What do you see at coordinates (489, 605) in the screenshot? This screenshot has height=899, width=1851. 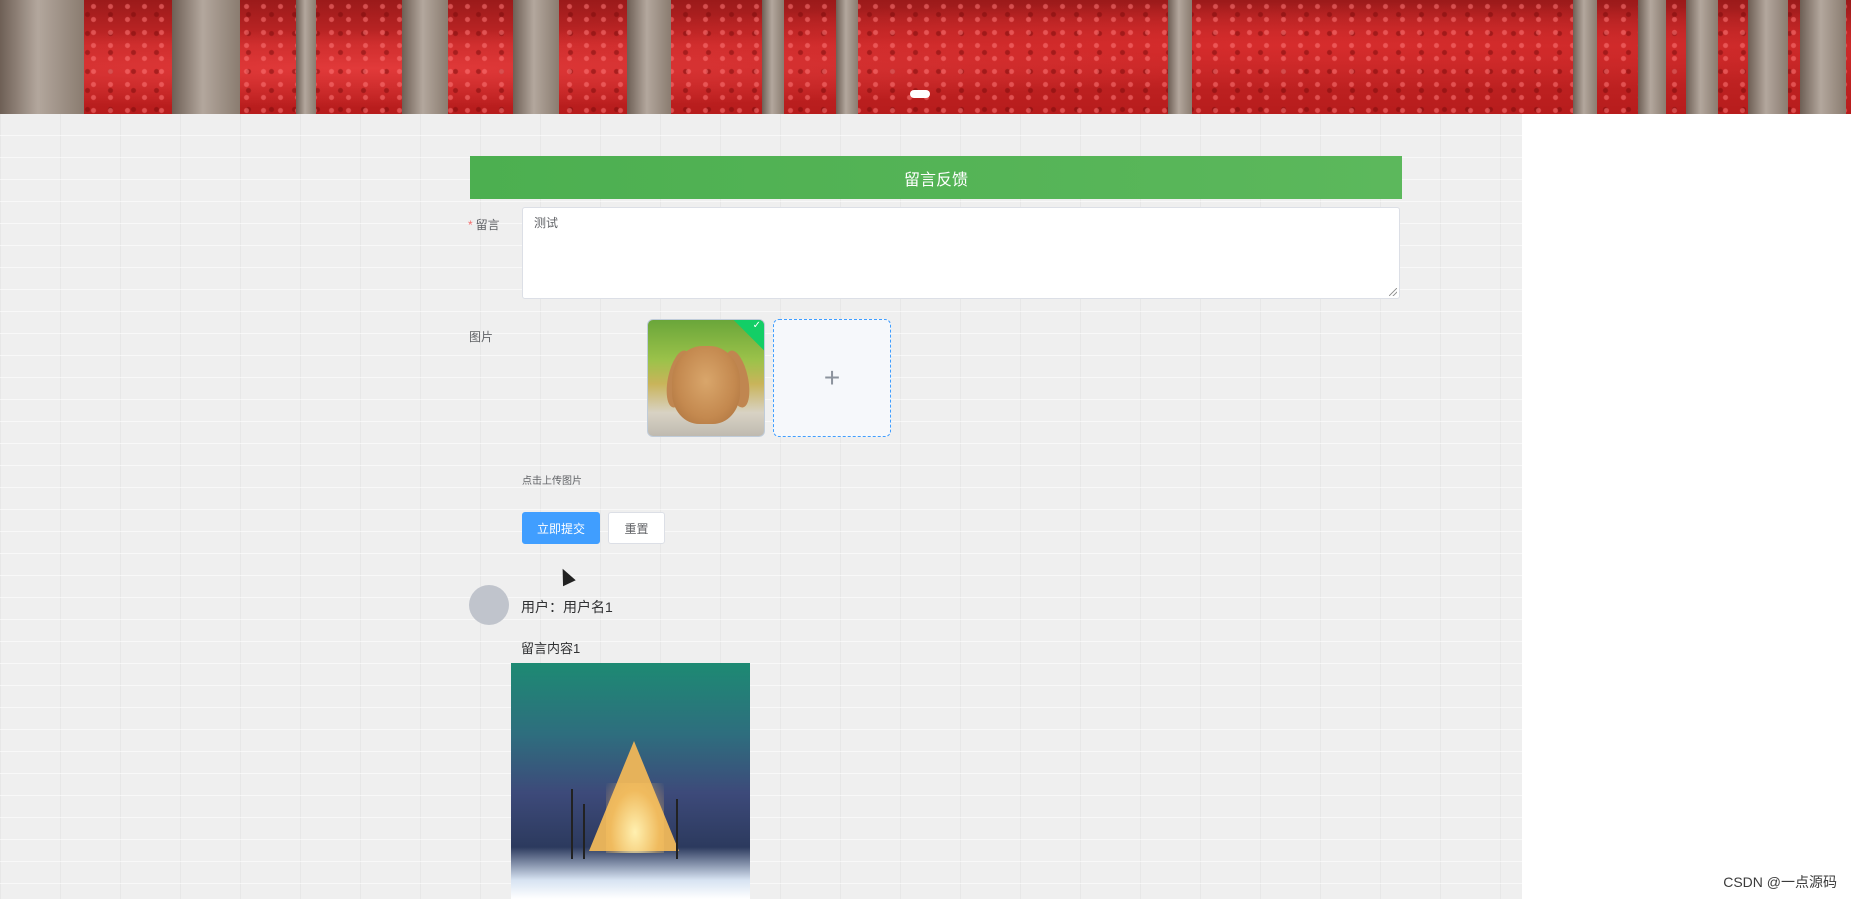 I see `avatar` at bounding box center [489, 605].